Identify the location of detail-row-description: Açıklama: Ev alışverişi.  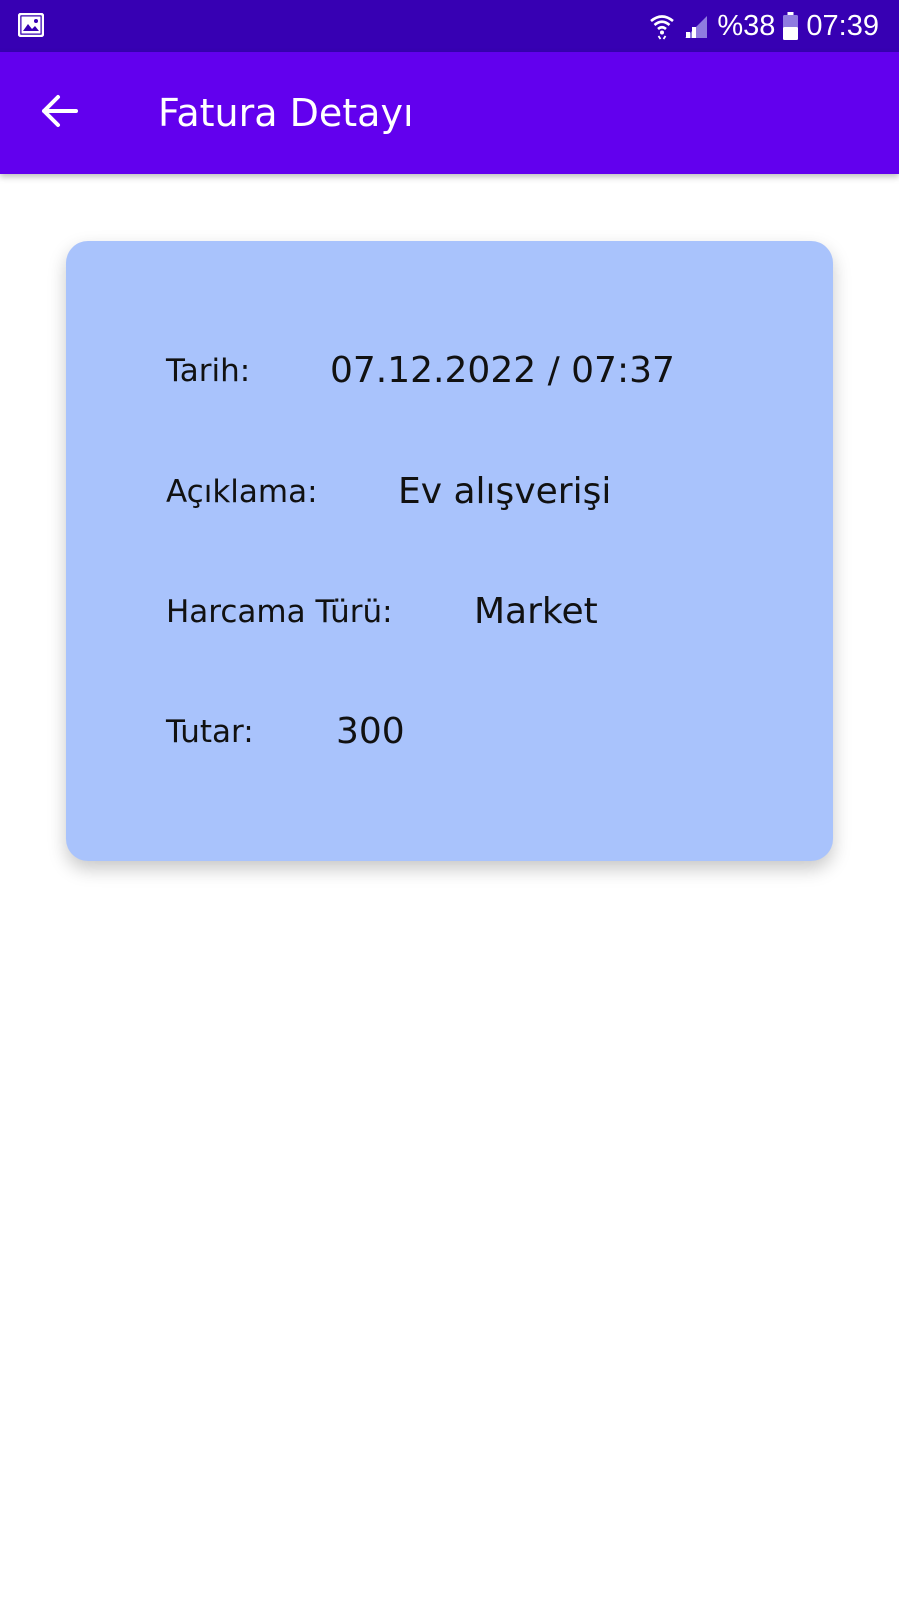
(449, 492).